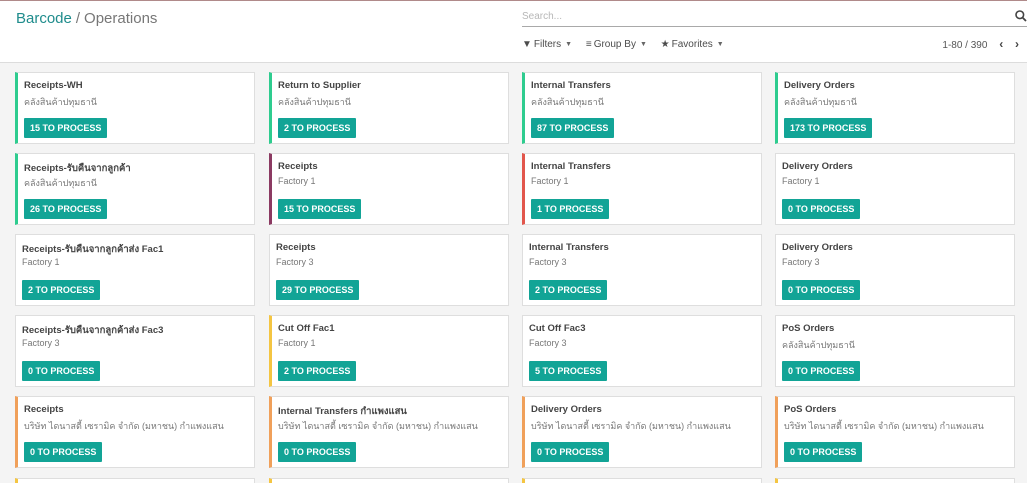 The height and width of the screenshot is (483, 1027). What do you see at coordinates (527, 44) in the screenshot?
I see `funnel-icon: ▼` at bounding box center [527, 44].